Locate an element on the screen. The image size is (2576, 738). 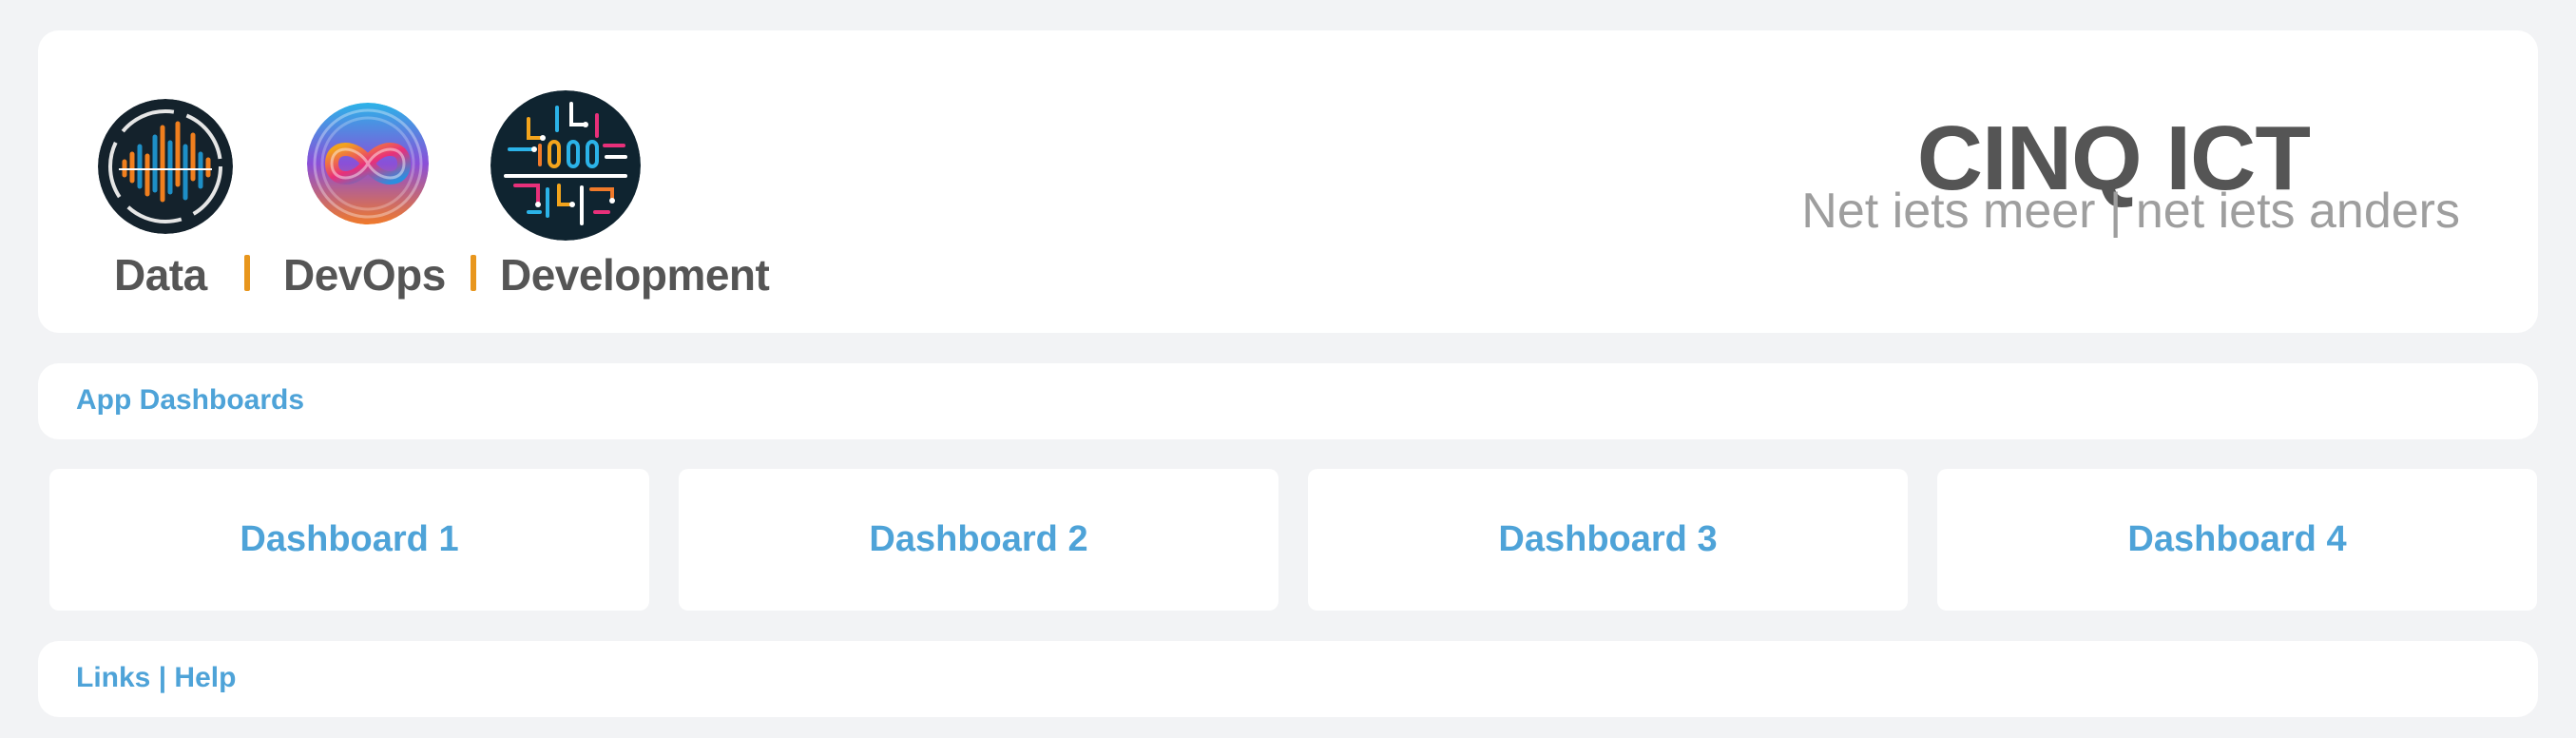
devops-infinity-icon is located at coordinates (368, 163).